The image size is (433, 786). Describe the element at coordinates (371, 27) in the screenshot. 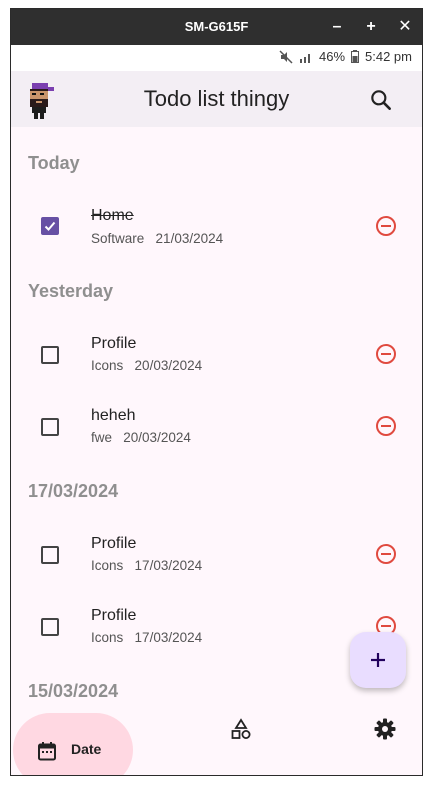

I see `maximize-button: +` at that location.